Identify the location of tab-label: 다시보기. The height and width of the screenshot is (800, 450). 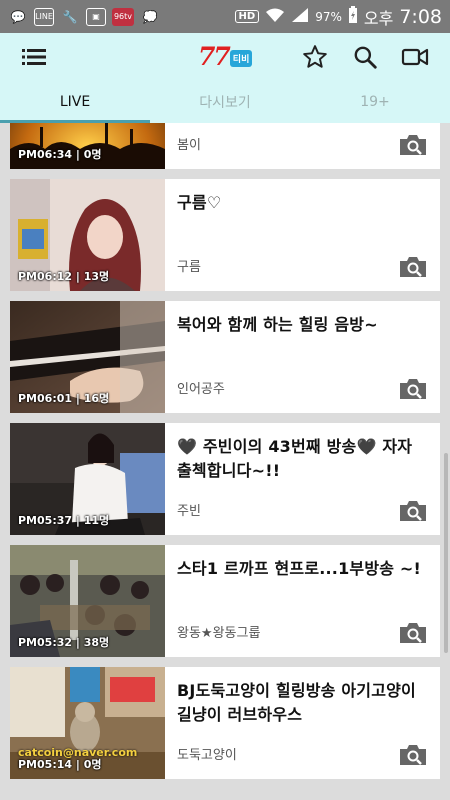
(225, 103).